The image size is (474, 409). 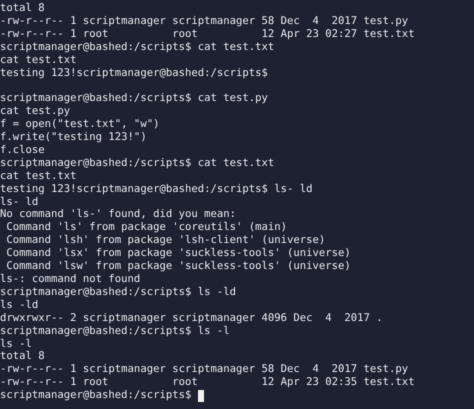 What do you see at coordinates (80, 125) in the screenshot?
I see `terminal-line: f = open("test.txt", "w")` at bounding box center [80, 125].